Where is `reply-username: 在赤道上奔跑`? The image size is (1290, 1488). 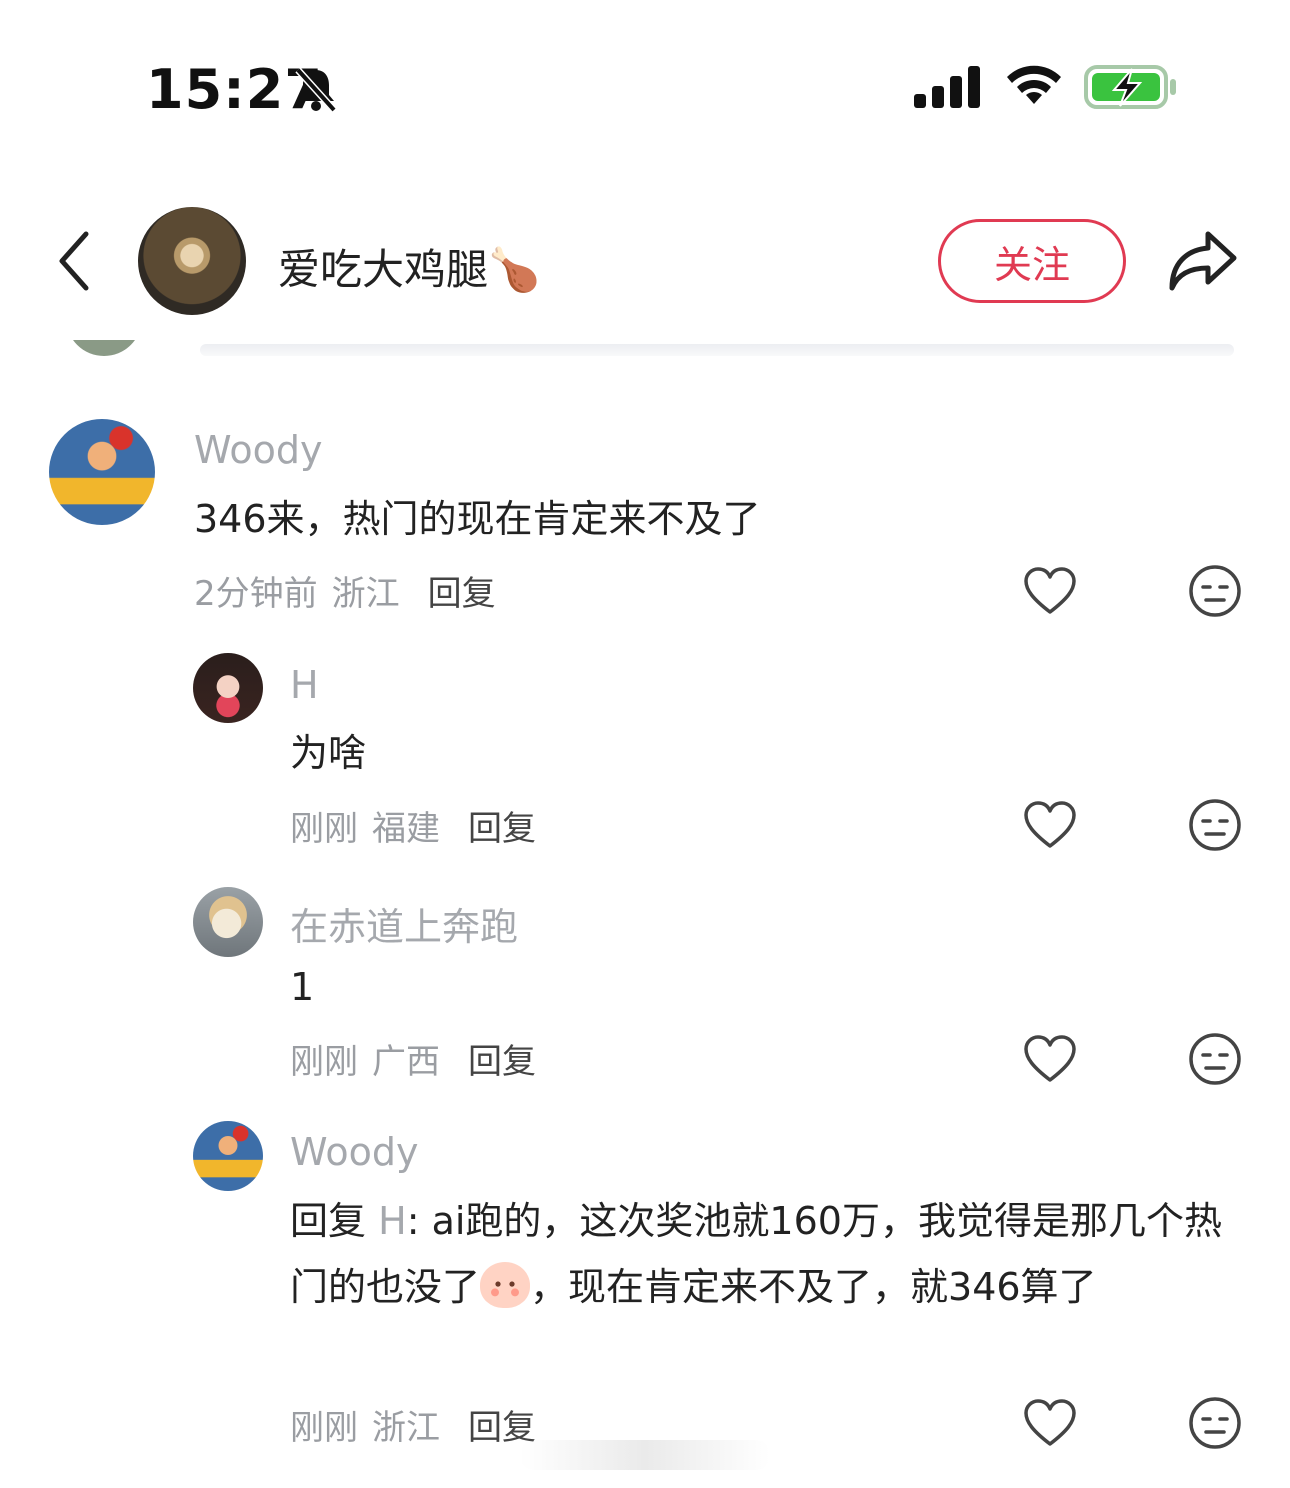
reply-username: 在赤道上奔跑 is located at coordinates (404, 923).